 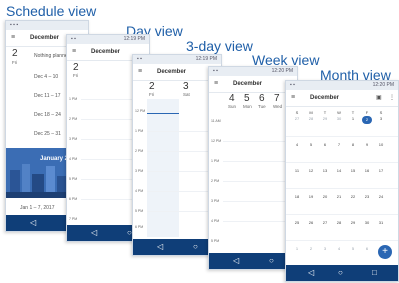 What do you see at coordinates (37, 208) in the screenshot?
I see `week-range: Jan 1 – 7, 2017` at bounding box center [37, 208].